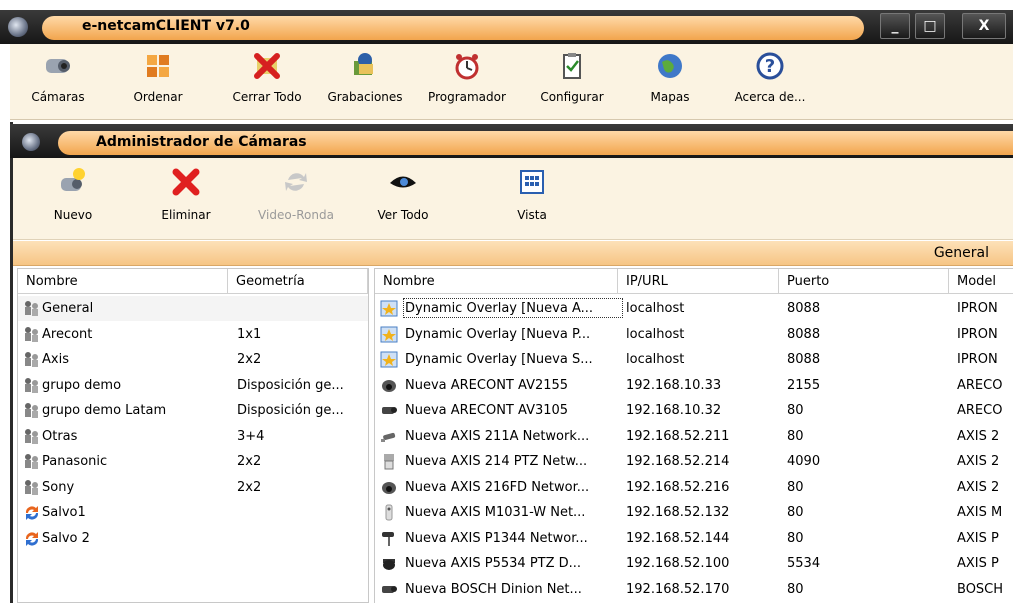 The height and width of the screenshot is (603, 1013). I want to click on group-name: Salvo1, so click(64, 512).